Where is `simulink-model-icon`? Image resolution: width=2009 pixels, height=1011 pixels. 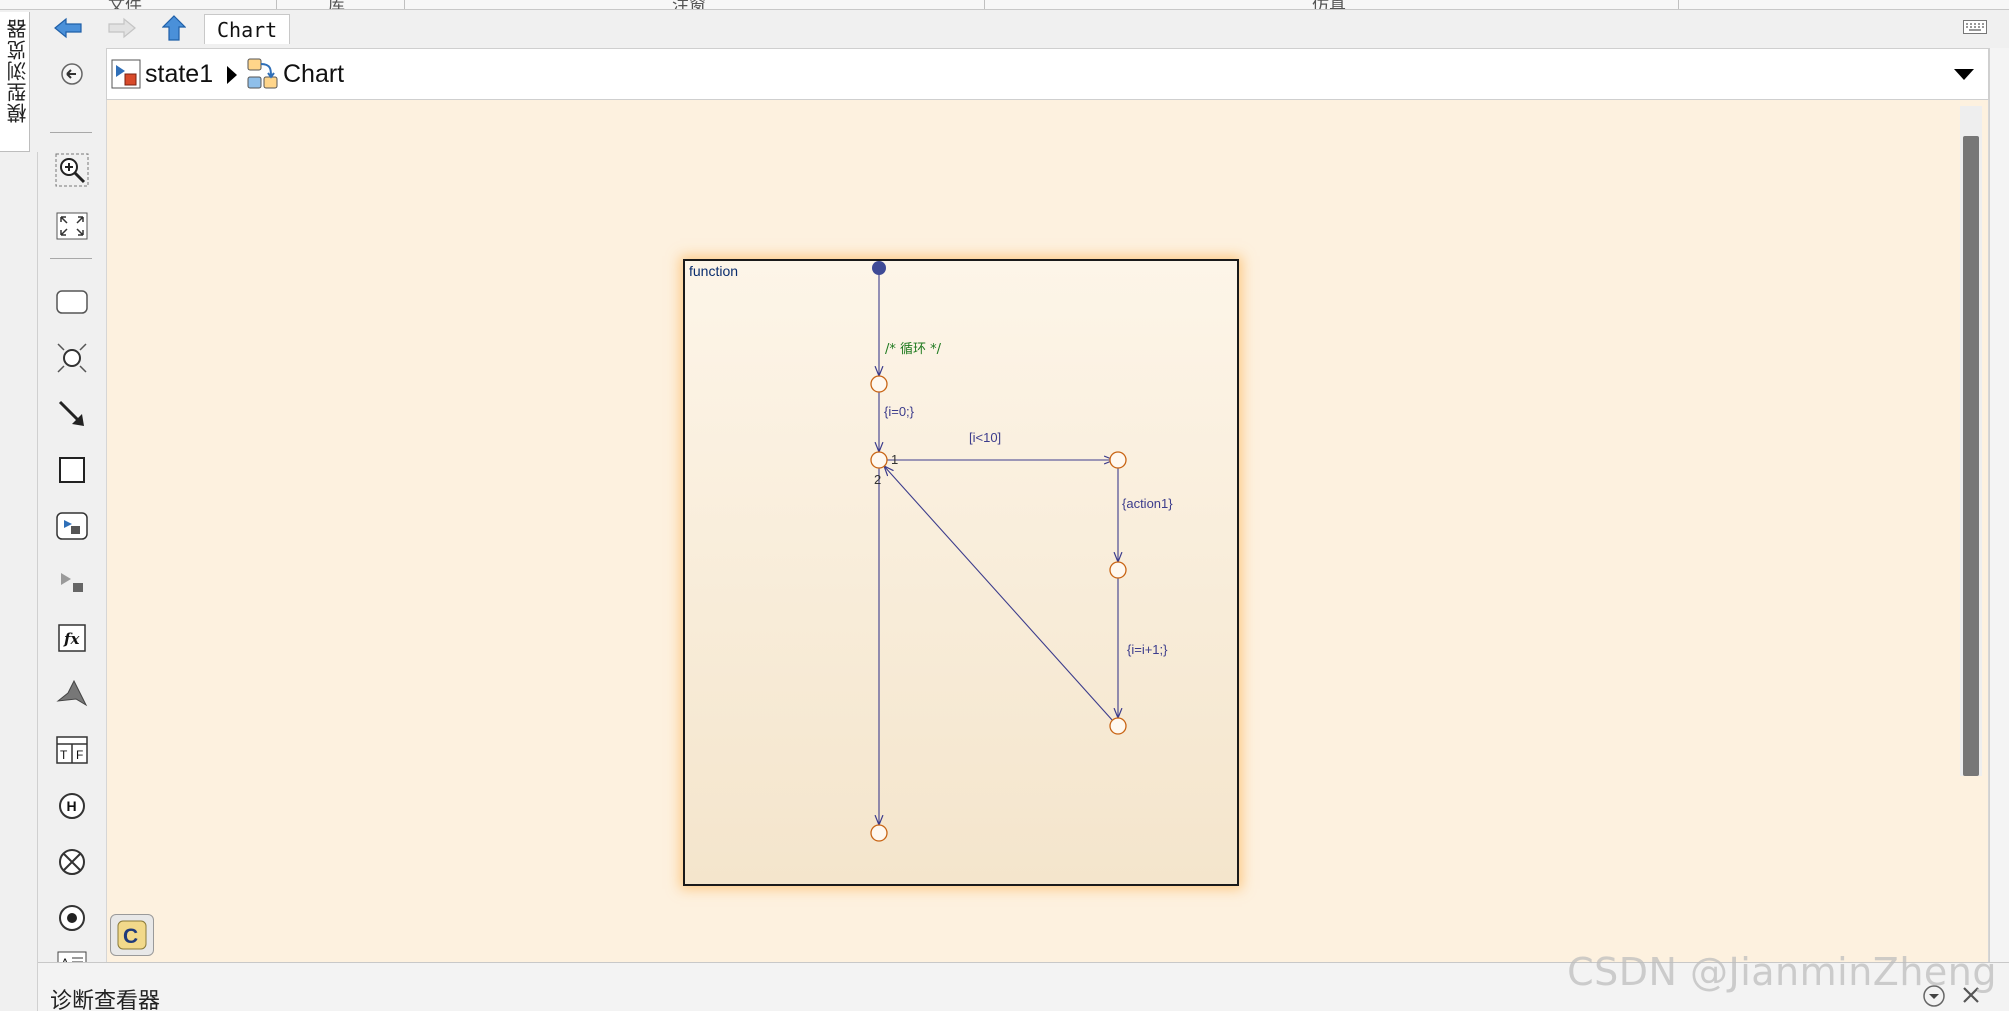
simulink-model-icon is located at coordinates (126, 74).